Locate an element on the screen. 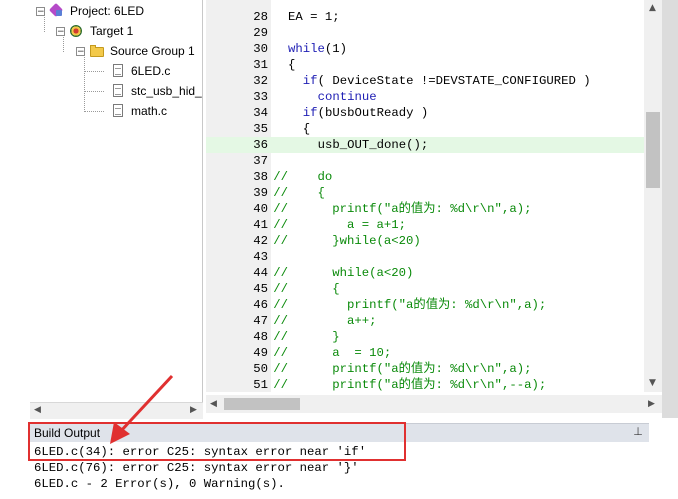 The width and height of the screenshot is (678, 499). line-number: 44 is located at coordinates (260, 273).